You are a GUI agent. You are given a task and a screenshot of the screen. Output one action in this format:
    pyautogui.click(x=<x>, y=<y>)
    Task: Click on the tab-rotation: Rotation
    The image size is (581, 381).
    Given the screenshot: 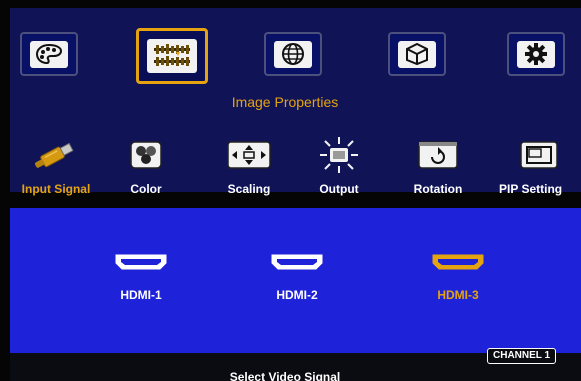 What is the action you would take?
    pyautogui.click(x=438, y=166)
    